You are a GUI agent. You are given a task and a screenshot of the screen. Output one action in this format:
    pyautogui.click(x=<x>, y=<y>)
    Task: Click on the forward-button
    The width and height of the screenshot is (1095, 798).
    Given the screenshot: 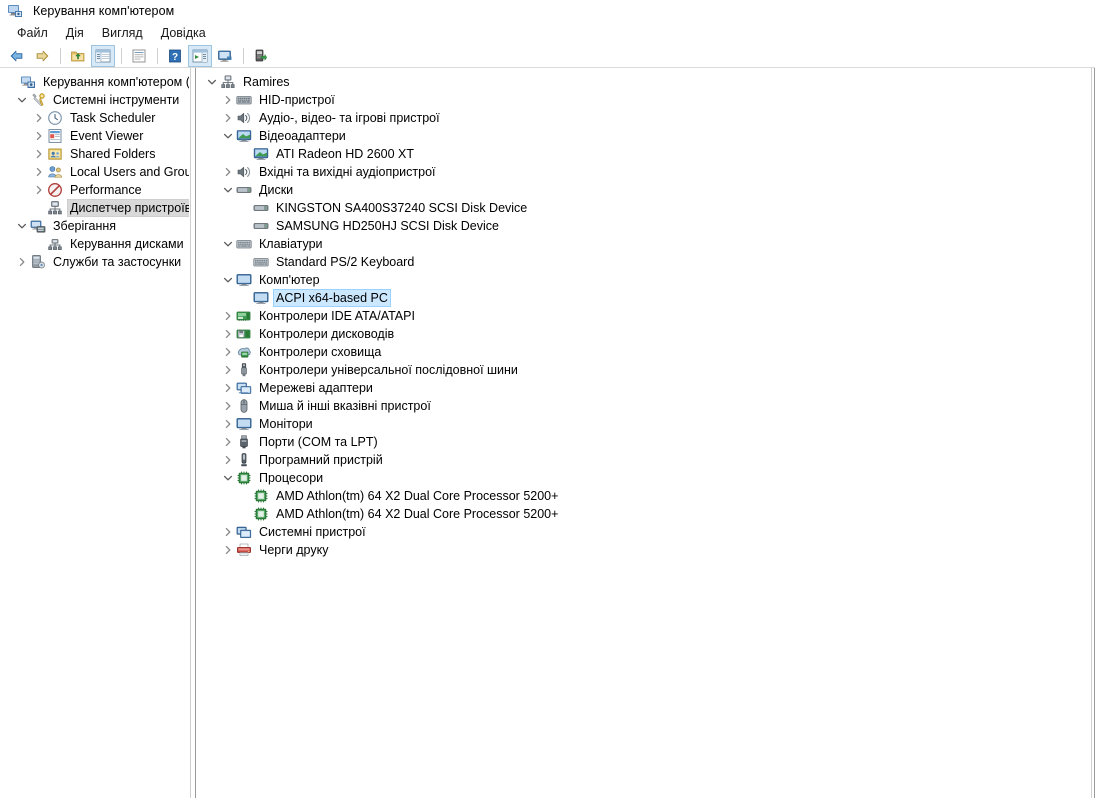 What is the action you would take?
    pyautogui.click(x=42, y=56)
    